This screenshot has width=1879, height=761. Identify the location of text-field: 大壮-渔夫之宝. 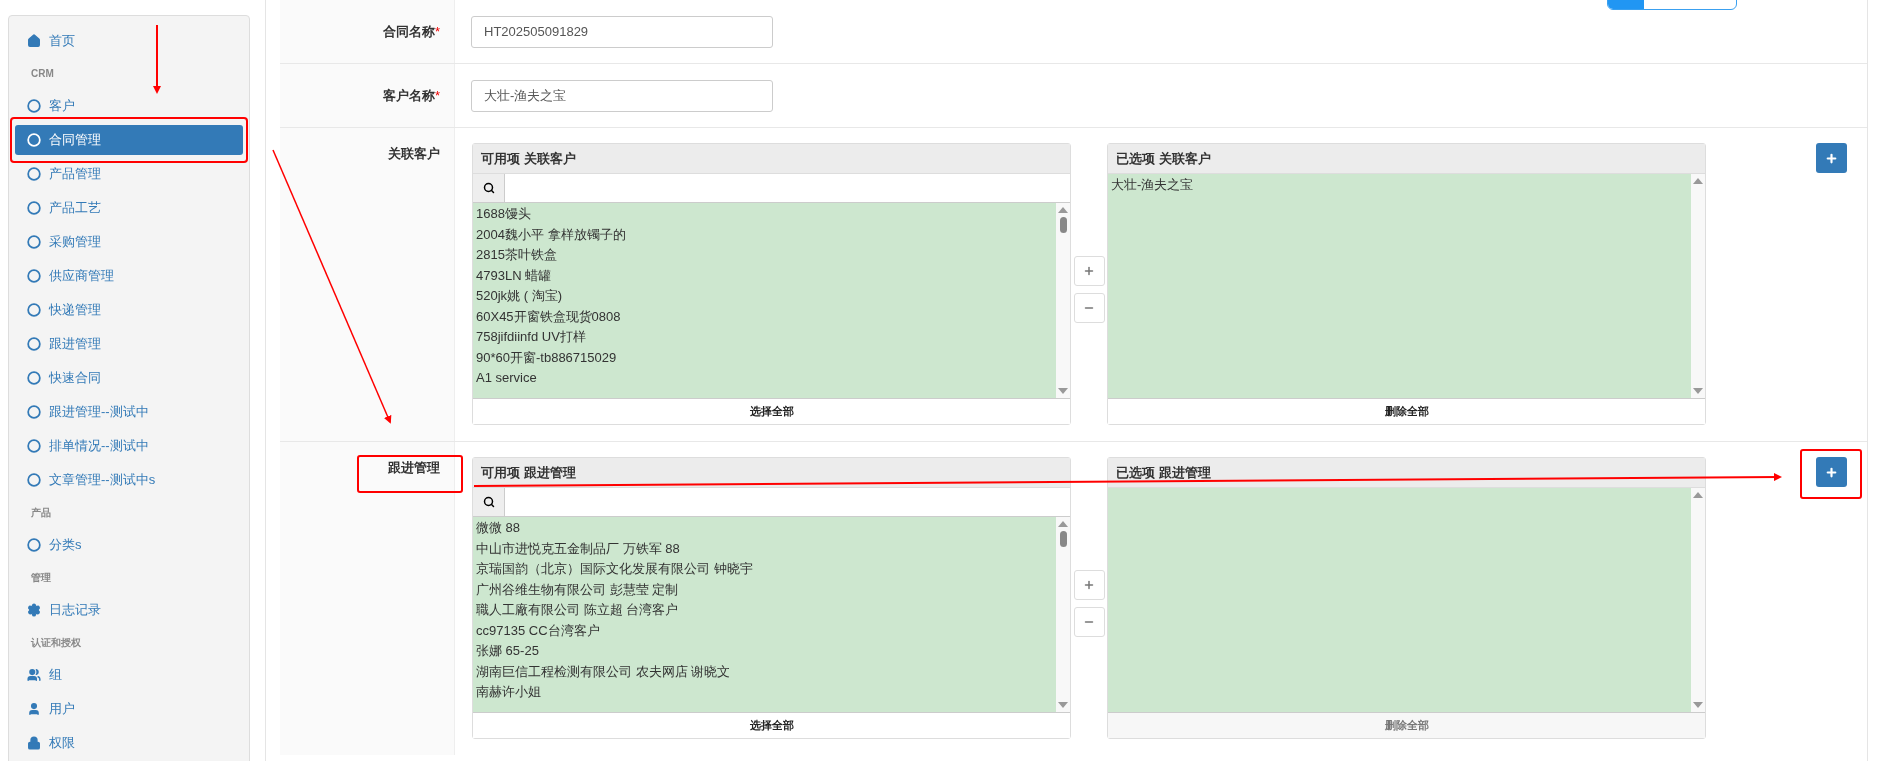
(622, 95).